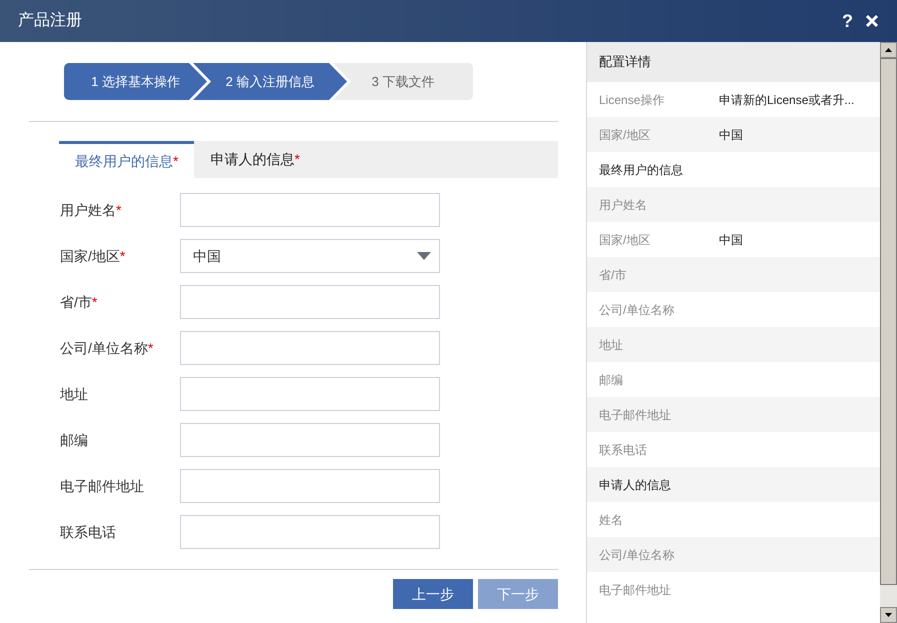 This screenshot has height=623, width=897. I want to click on wizard-step: 1 选择基本操作, so click(135, 81).